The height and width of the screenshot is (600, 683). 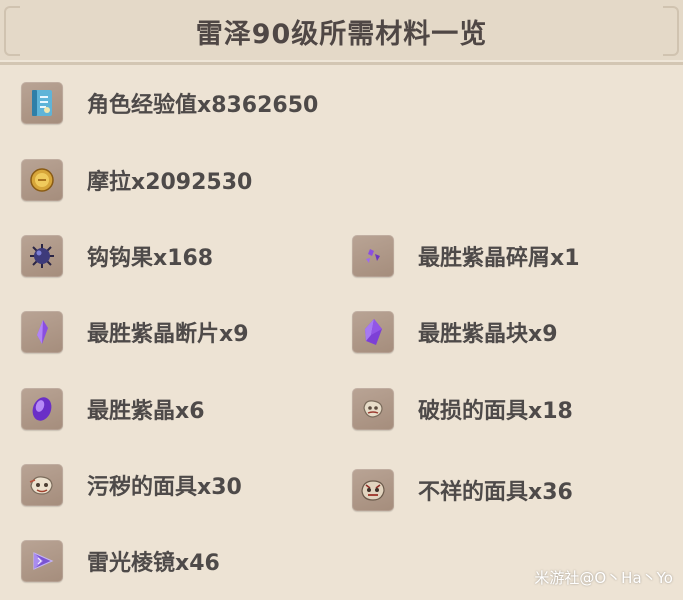 I want to click on item-label: 钩钩果x168, so click(x=150, y=258).